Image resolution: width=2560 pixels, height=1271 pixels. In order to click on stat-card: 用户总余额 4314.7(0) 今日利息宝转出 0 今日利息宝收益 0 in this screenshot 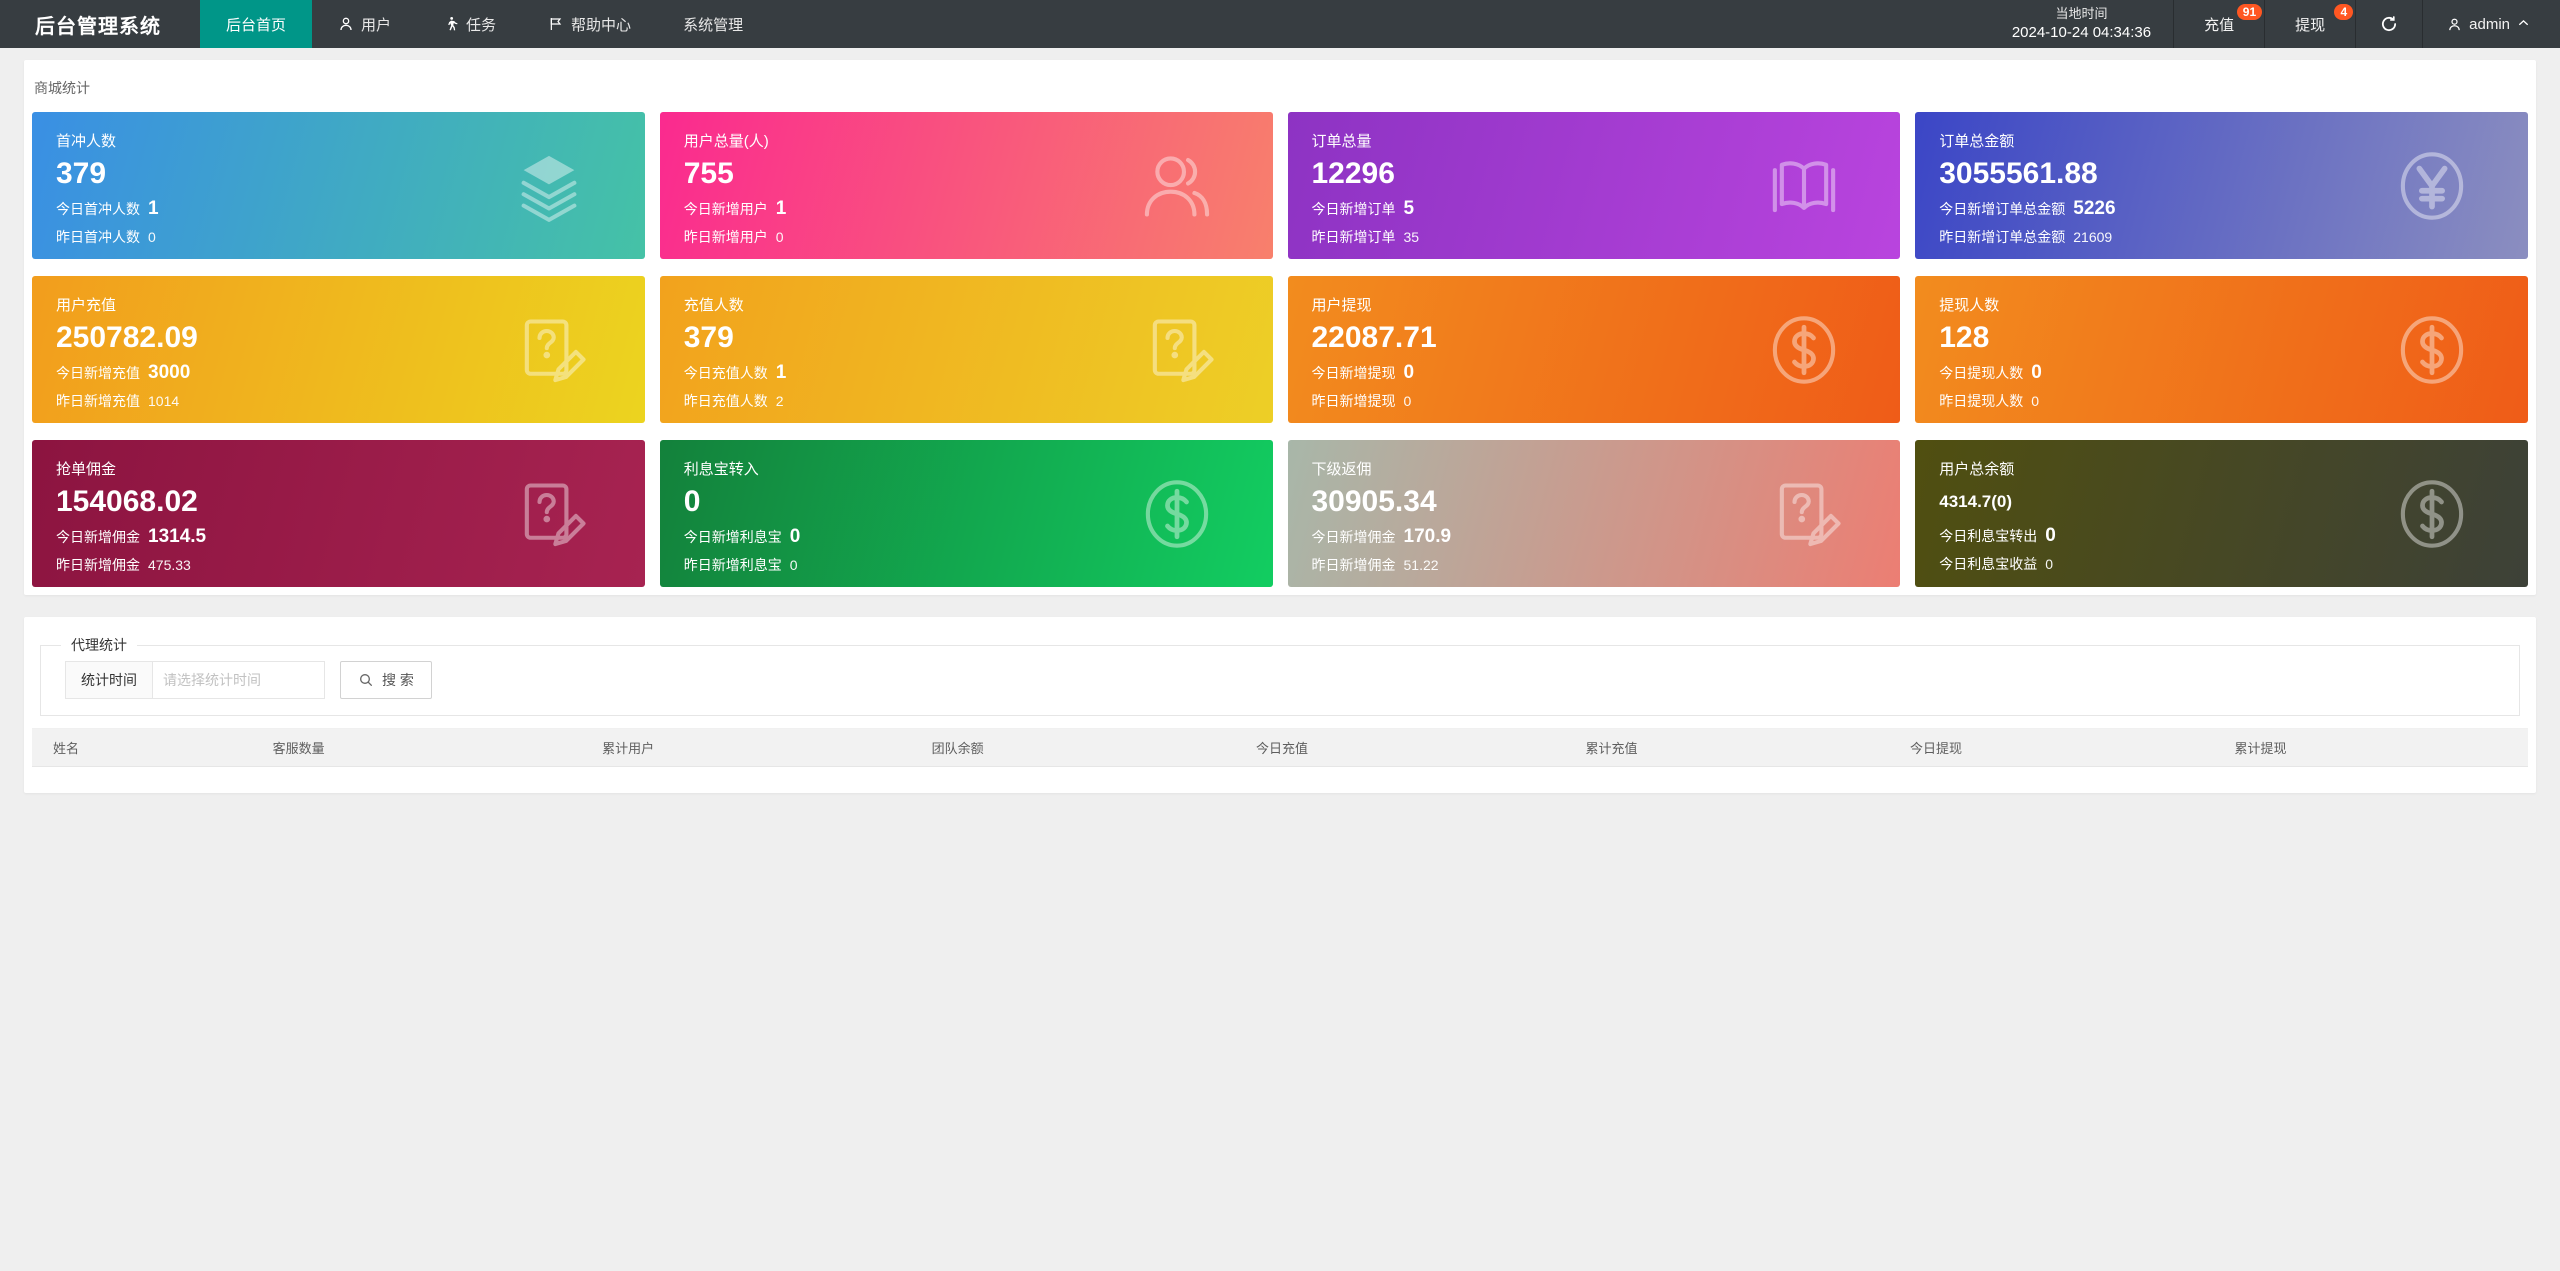, I will do `click(2221, 513)`.